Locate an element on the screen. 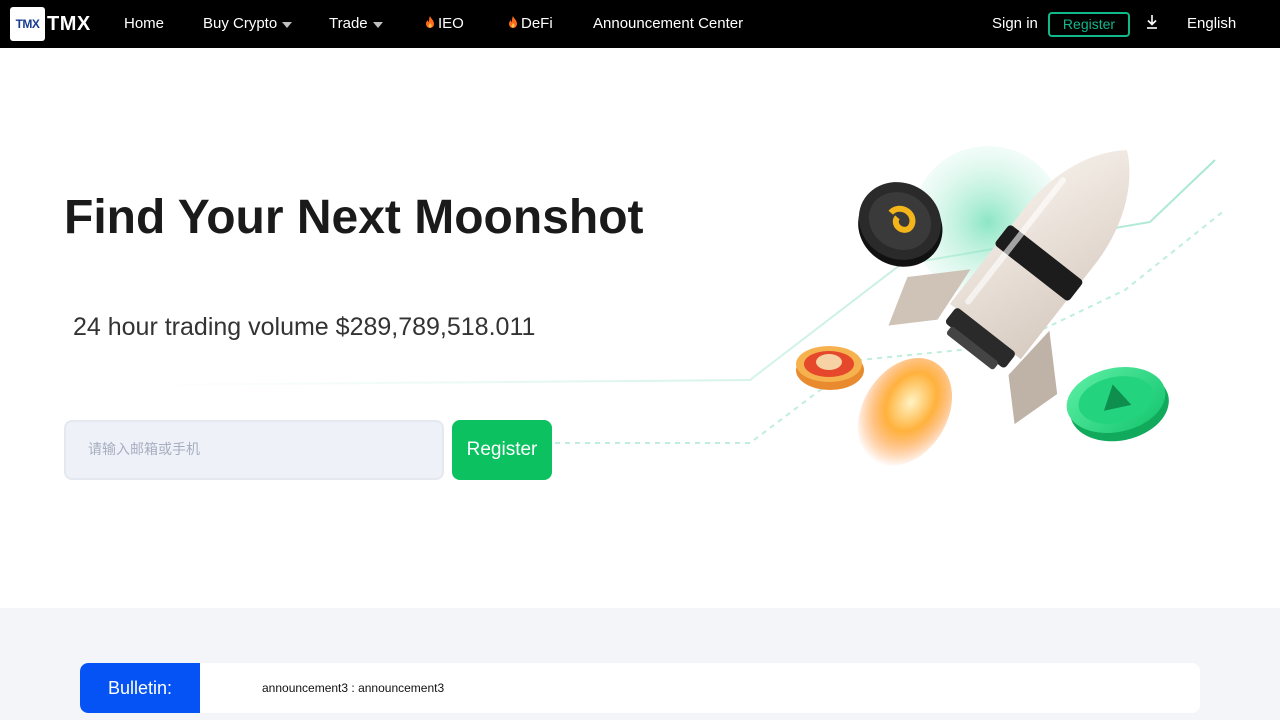 The width and height of the screenshot is (1280, 720). nav-defi: DeFi is located at coordinates (530, 24).